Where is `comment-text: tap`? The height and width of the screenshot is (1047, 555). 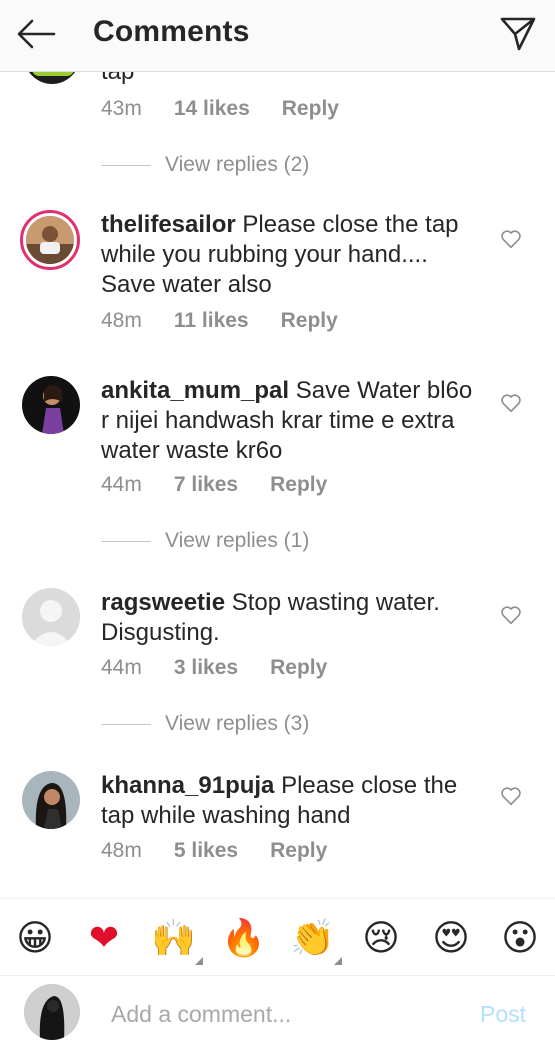 comment-text: tap is located at coordinates (117, 79).